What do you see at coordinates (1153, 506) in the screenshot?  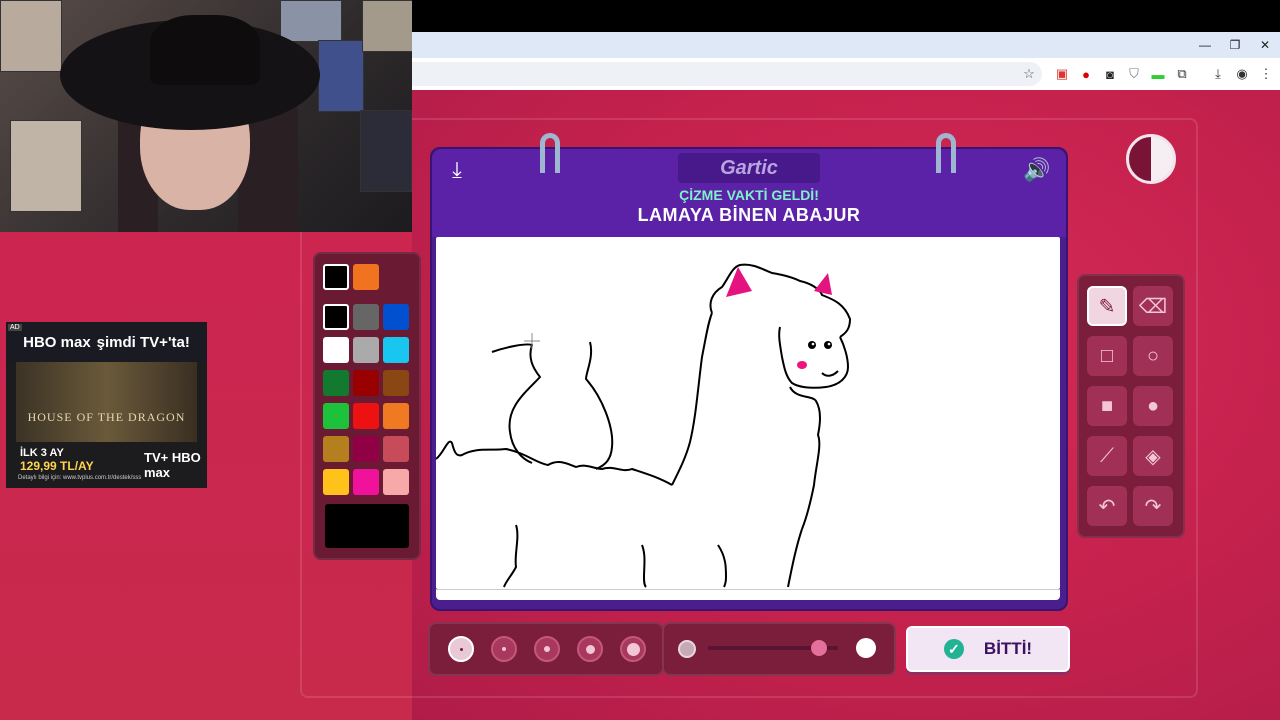 I see `redo-icon: ↷` at bounding box center [1153, 506].